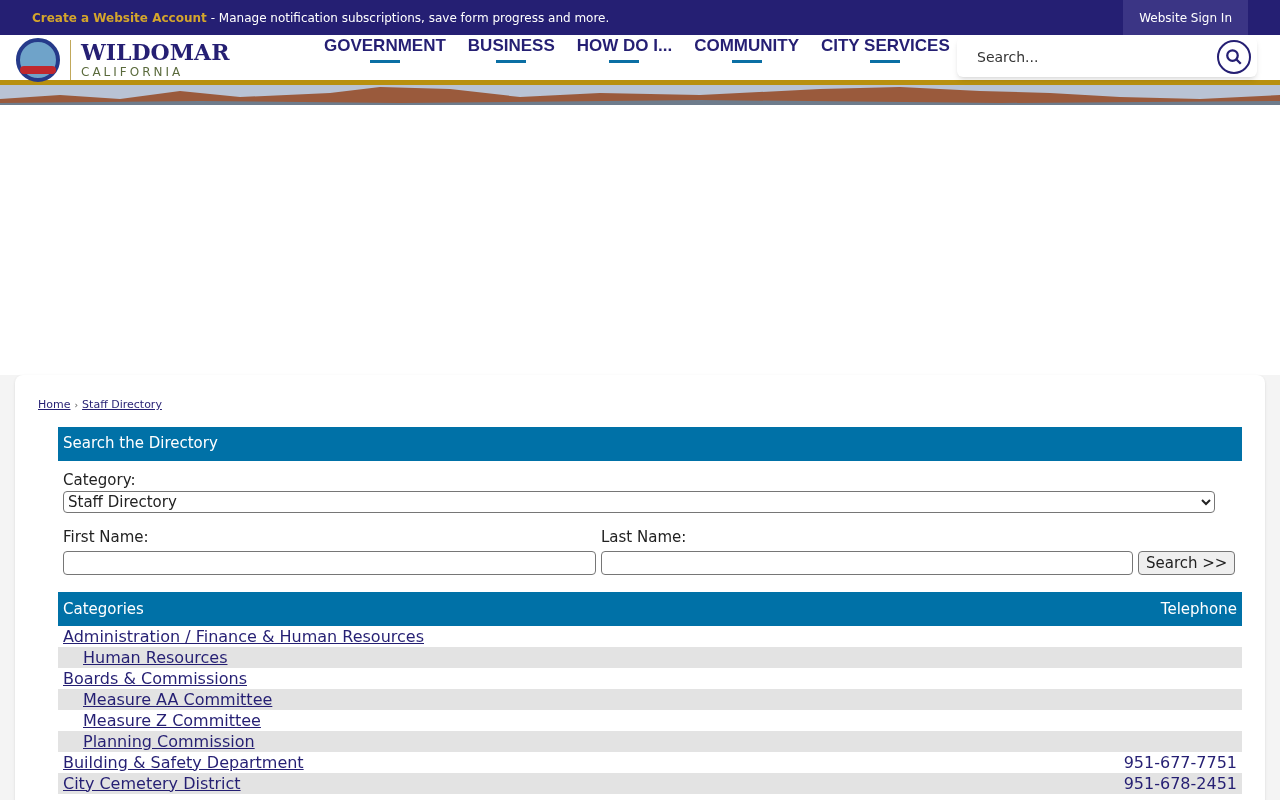 The width and height of the screenshot is (1280, 800). What do you see at coordinates (133, 72) in the screenshot?
I see `logo-subtitle: CALIFORNIA` at bounding box center [133, 72].